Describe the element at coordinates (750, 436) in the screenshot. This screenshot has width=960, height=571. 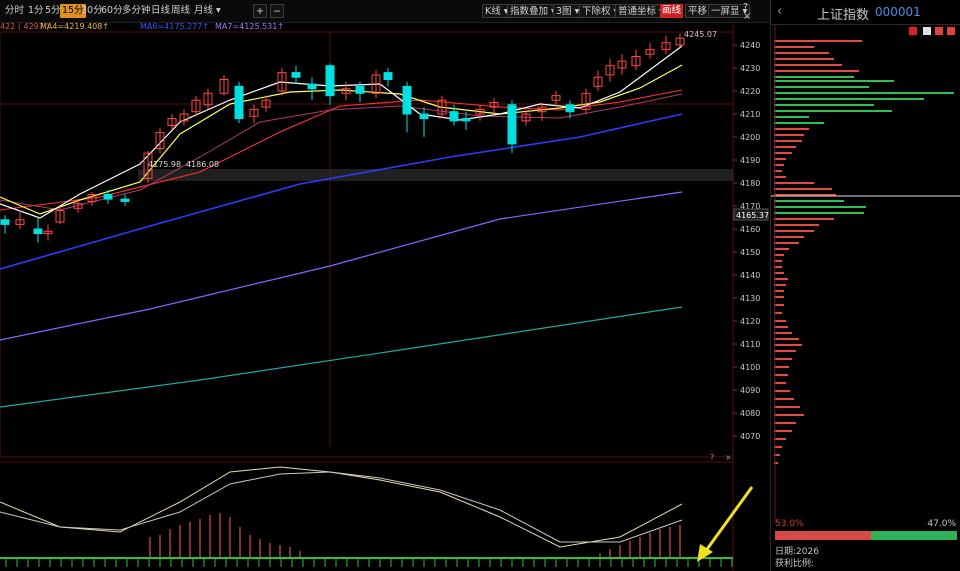
I see `price-tick-4070: 4070` at that location.